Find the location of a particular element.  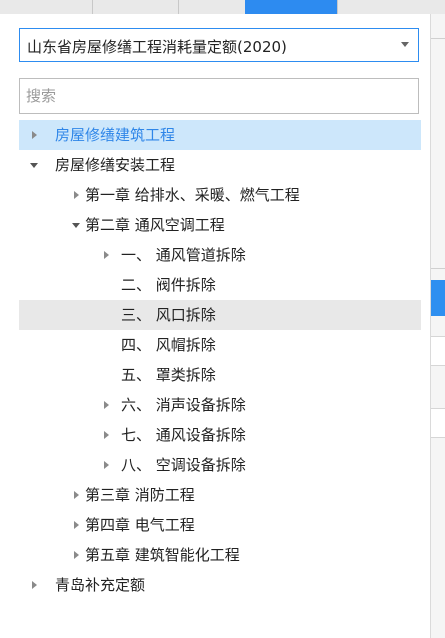

tree-node: 第二章 通风空调工程 is located at coordinates (220, 225).